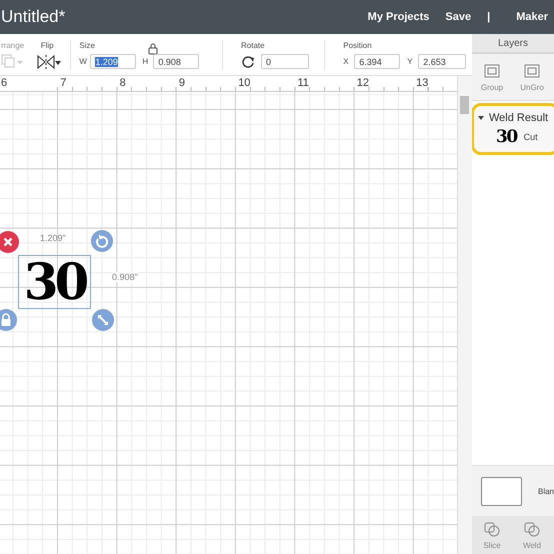 This screenshot has height=554, width=554. What do you see at coordinates (248, 61) in the screenshot?
I see `rotate-icon` at bounding box center [248, 61].